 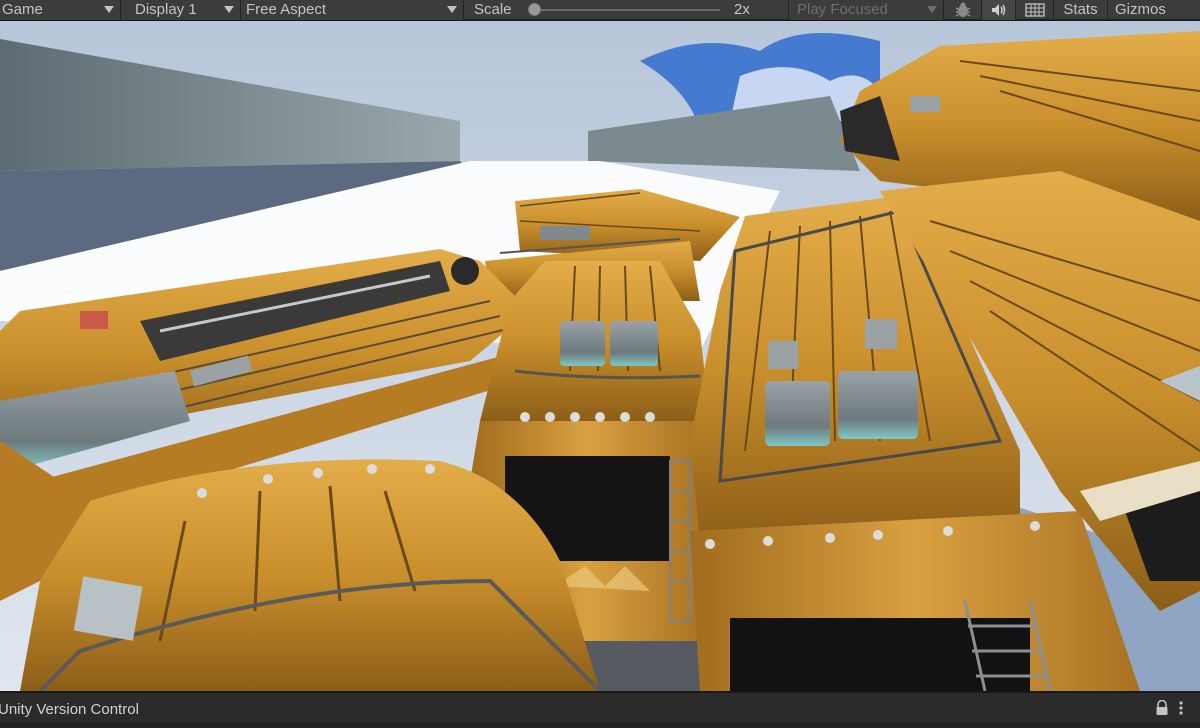 I want to click on bug-button, so click(x=963, y=10).